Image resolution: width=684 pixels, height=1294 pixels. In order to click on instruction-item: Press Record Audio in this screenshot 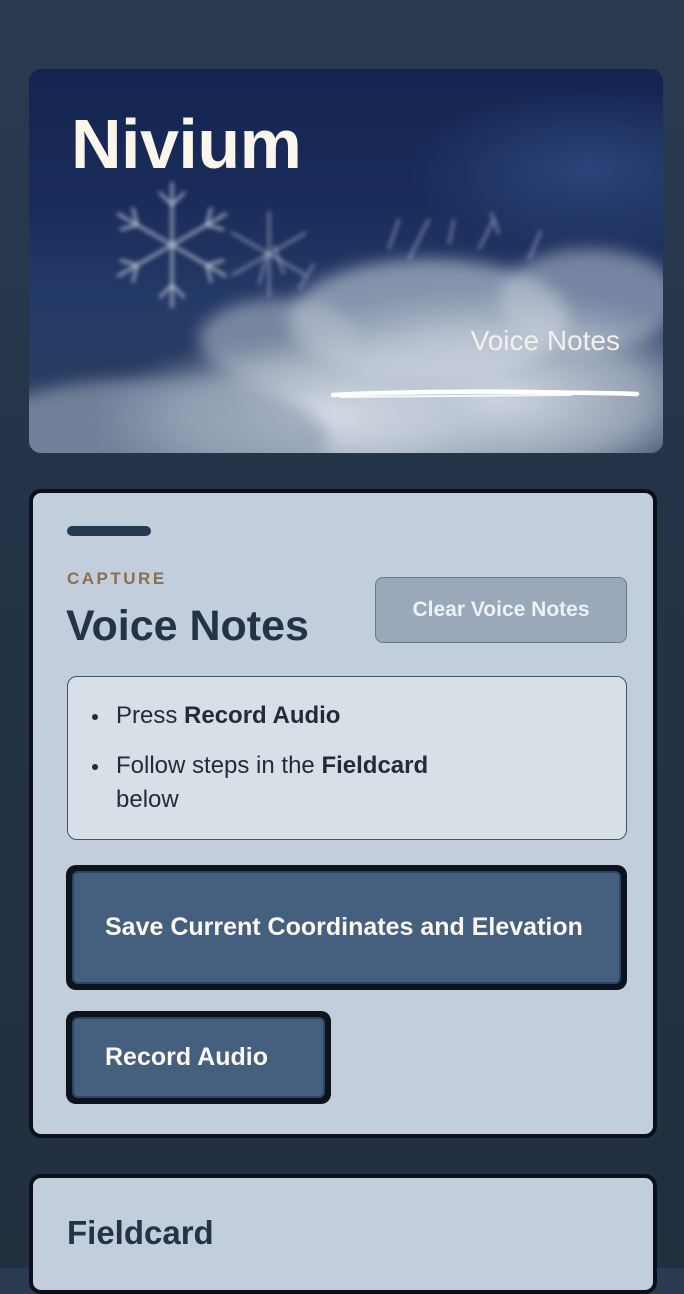, I will do `click(216, 716)`.